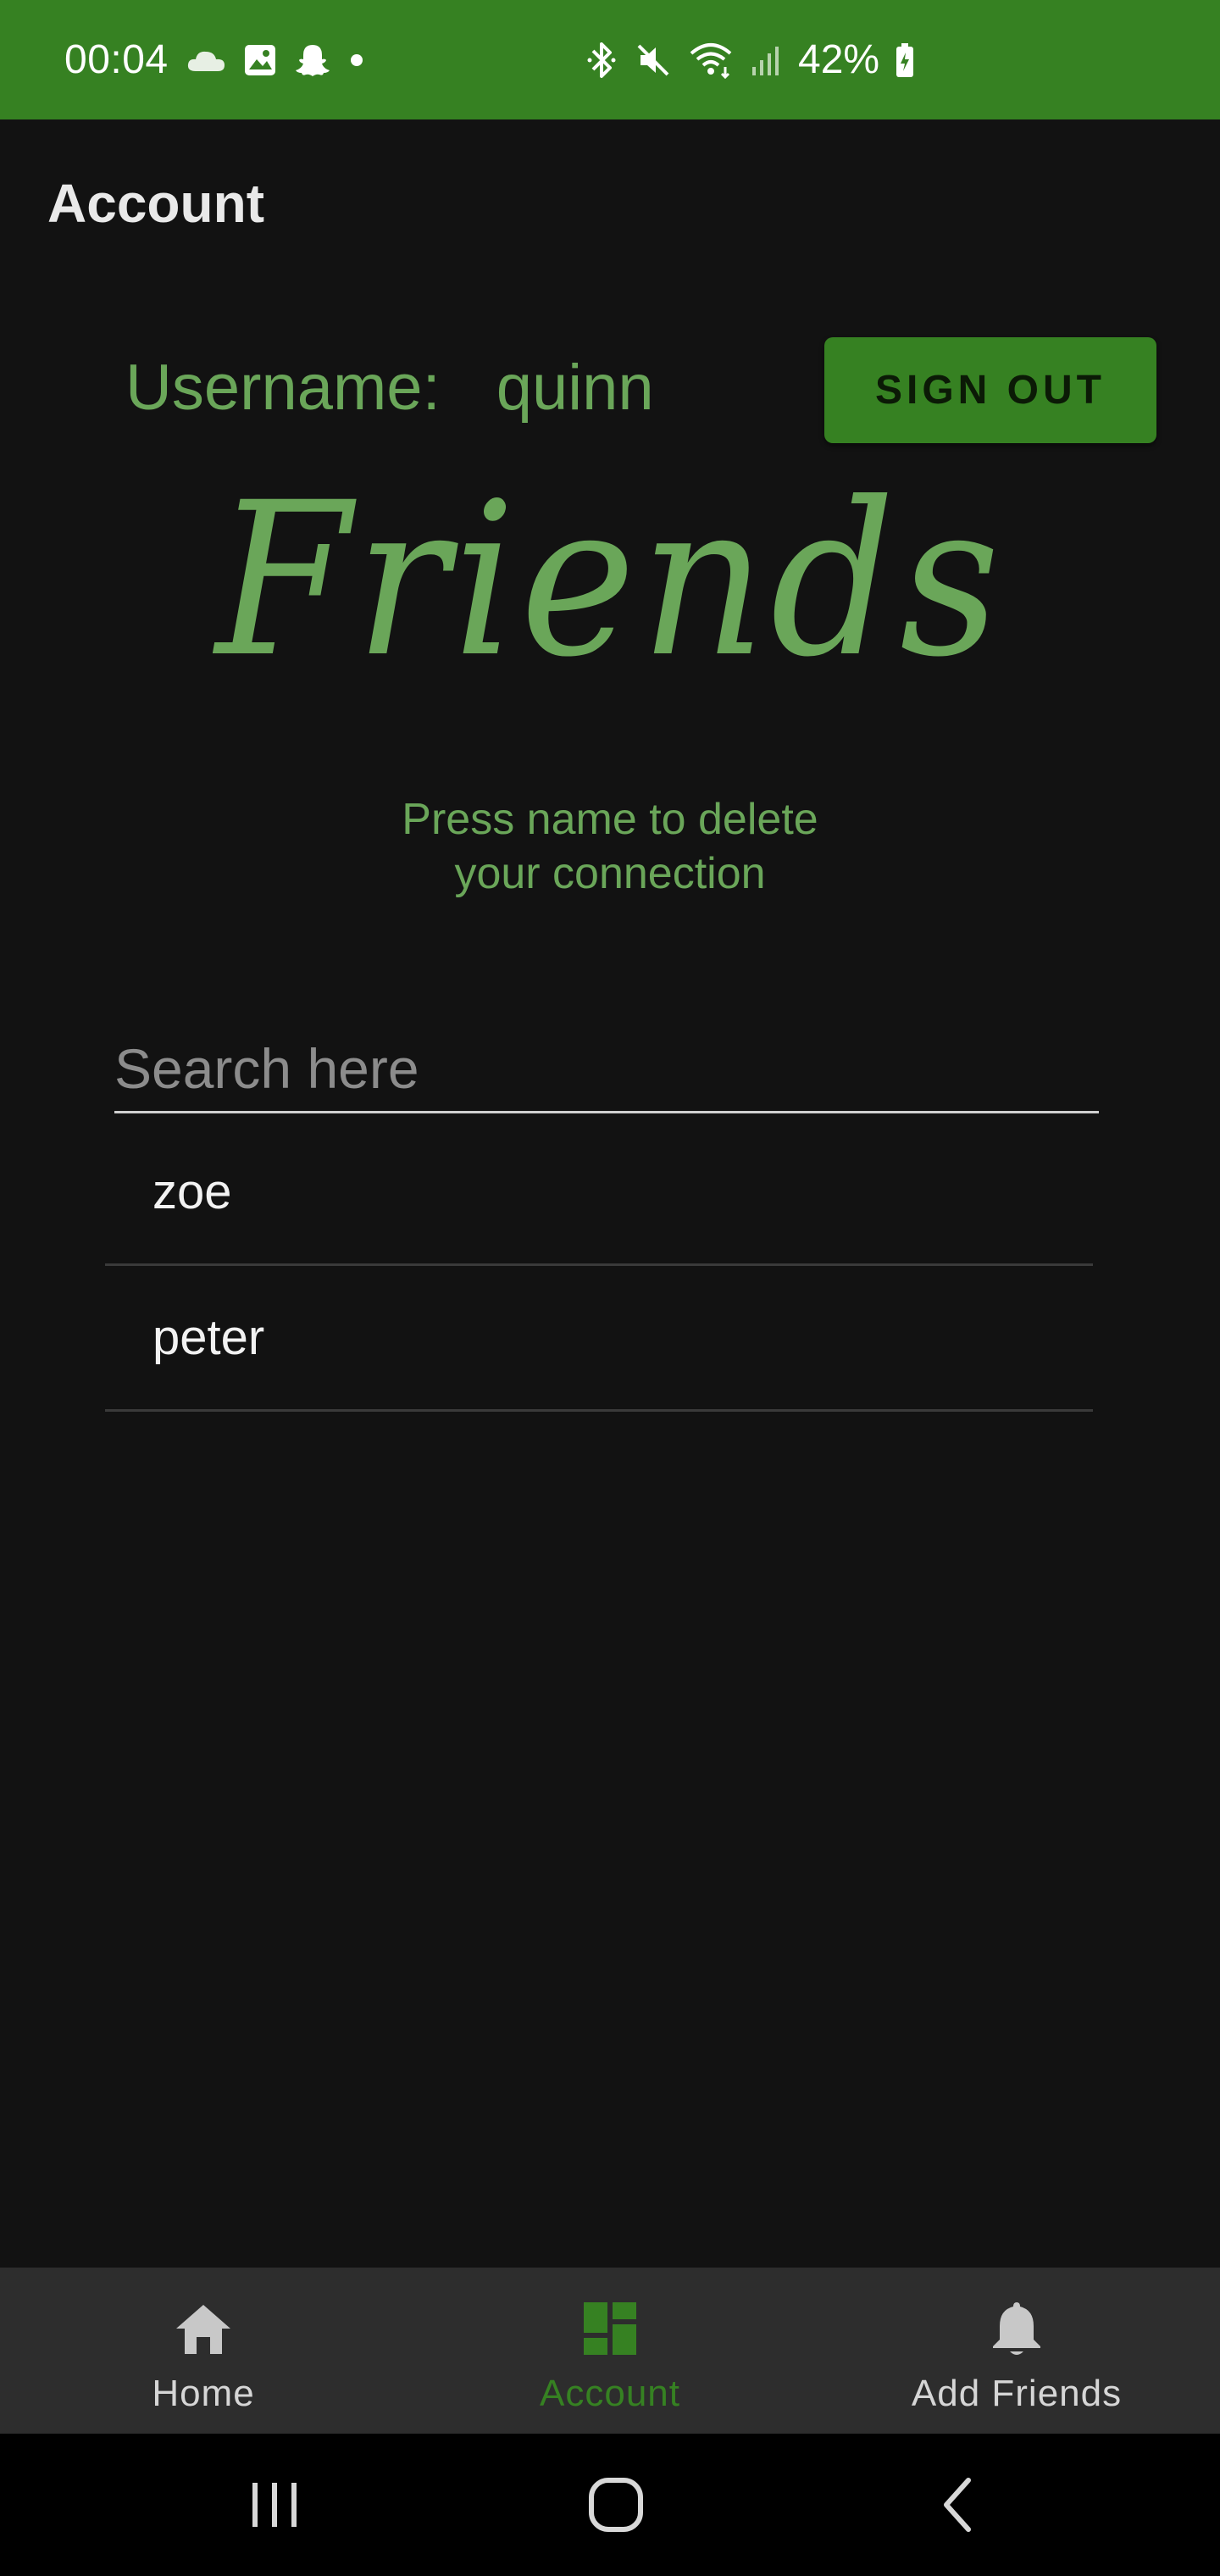 The image size is (1220, 2576). What do you see at coordinates (312, 60) in the screenshot?
I see `snapchat-icon` at bounding box center [312, 60].